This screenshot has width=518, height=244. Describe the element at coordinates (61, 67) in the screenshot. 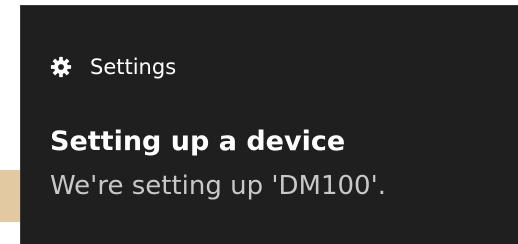

I see `gear-icon` at that location.